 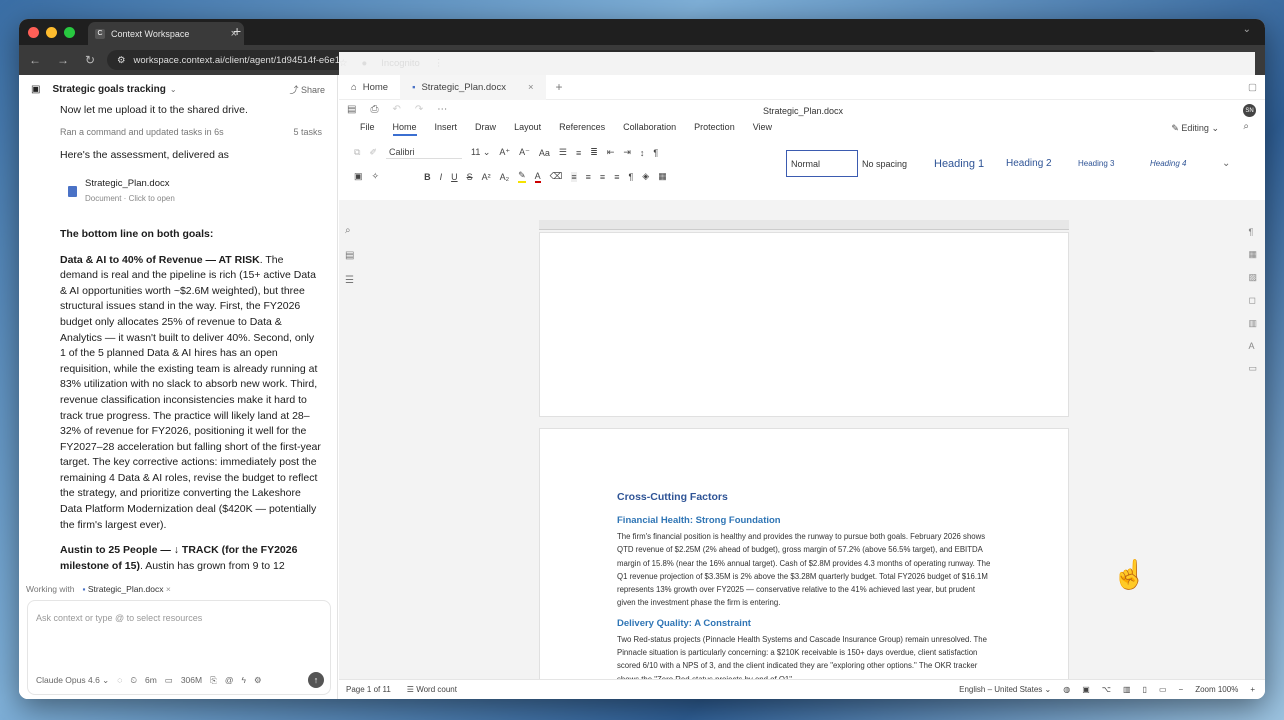 What do you see at coordinates (442, 109) in the screenshot?
I see `more-icon: ⋯` at bounding box center [442, 109].